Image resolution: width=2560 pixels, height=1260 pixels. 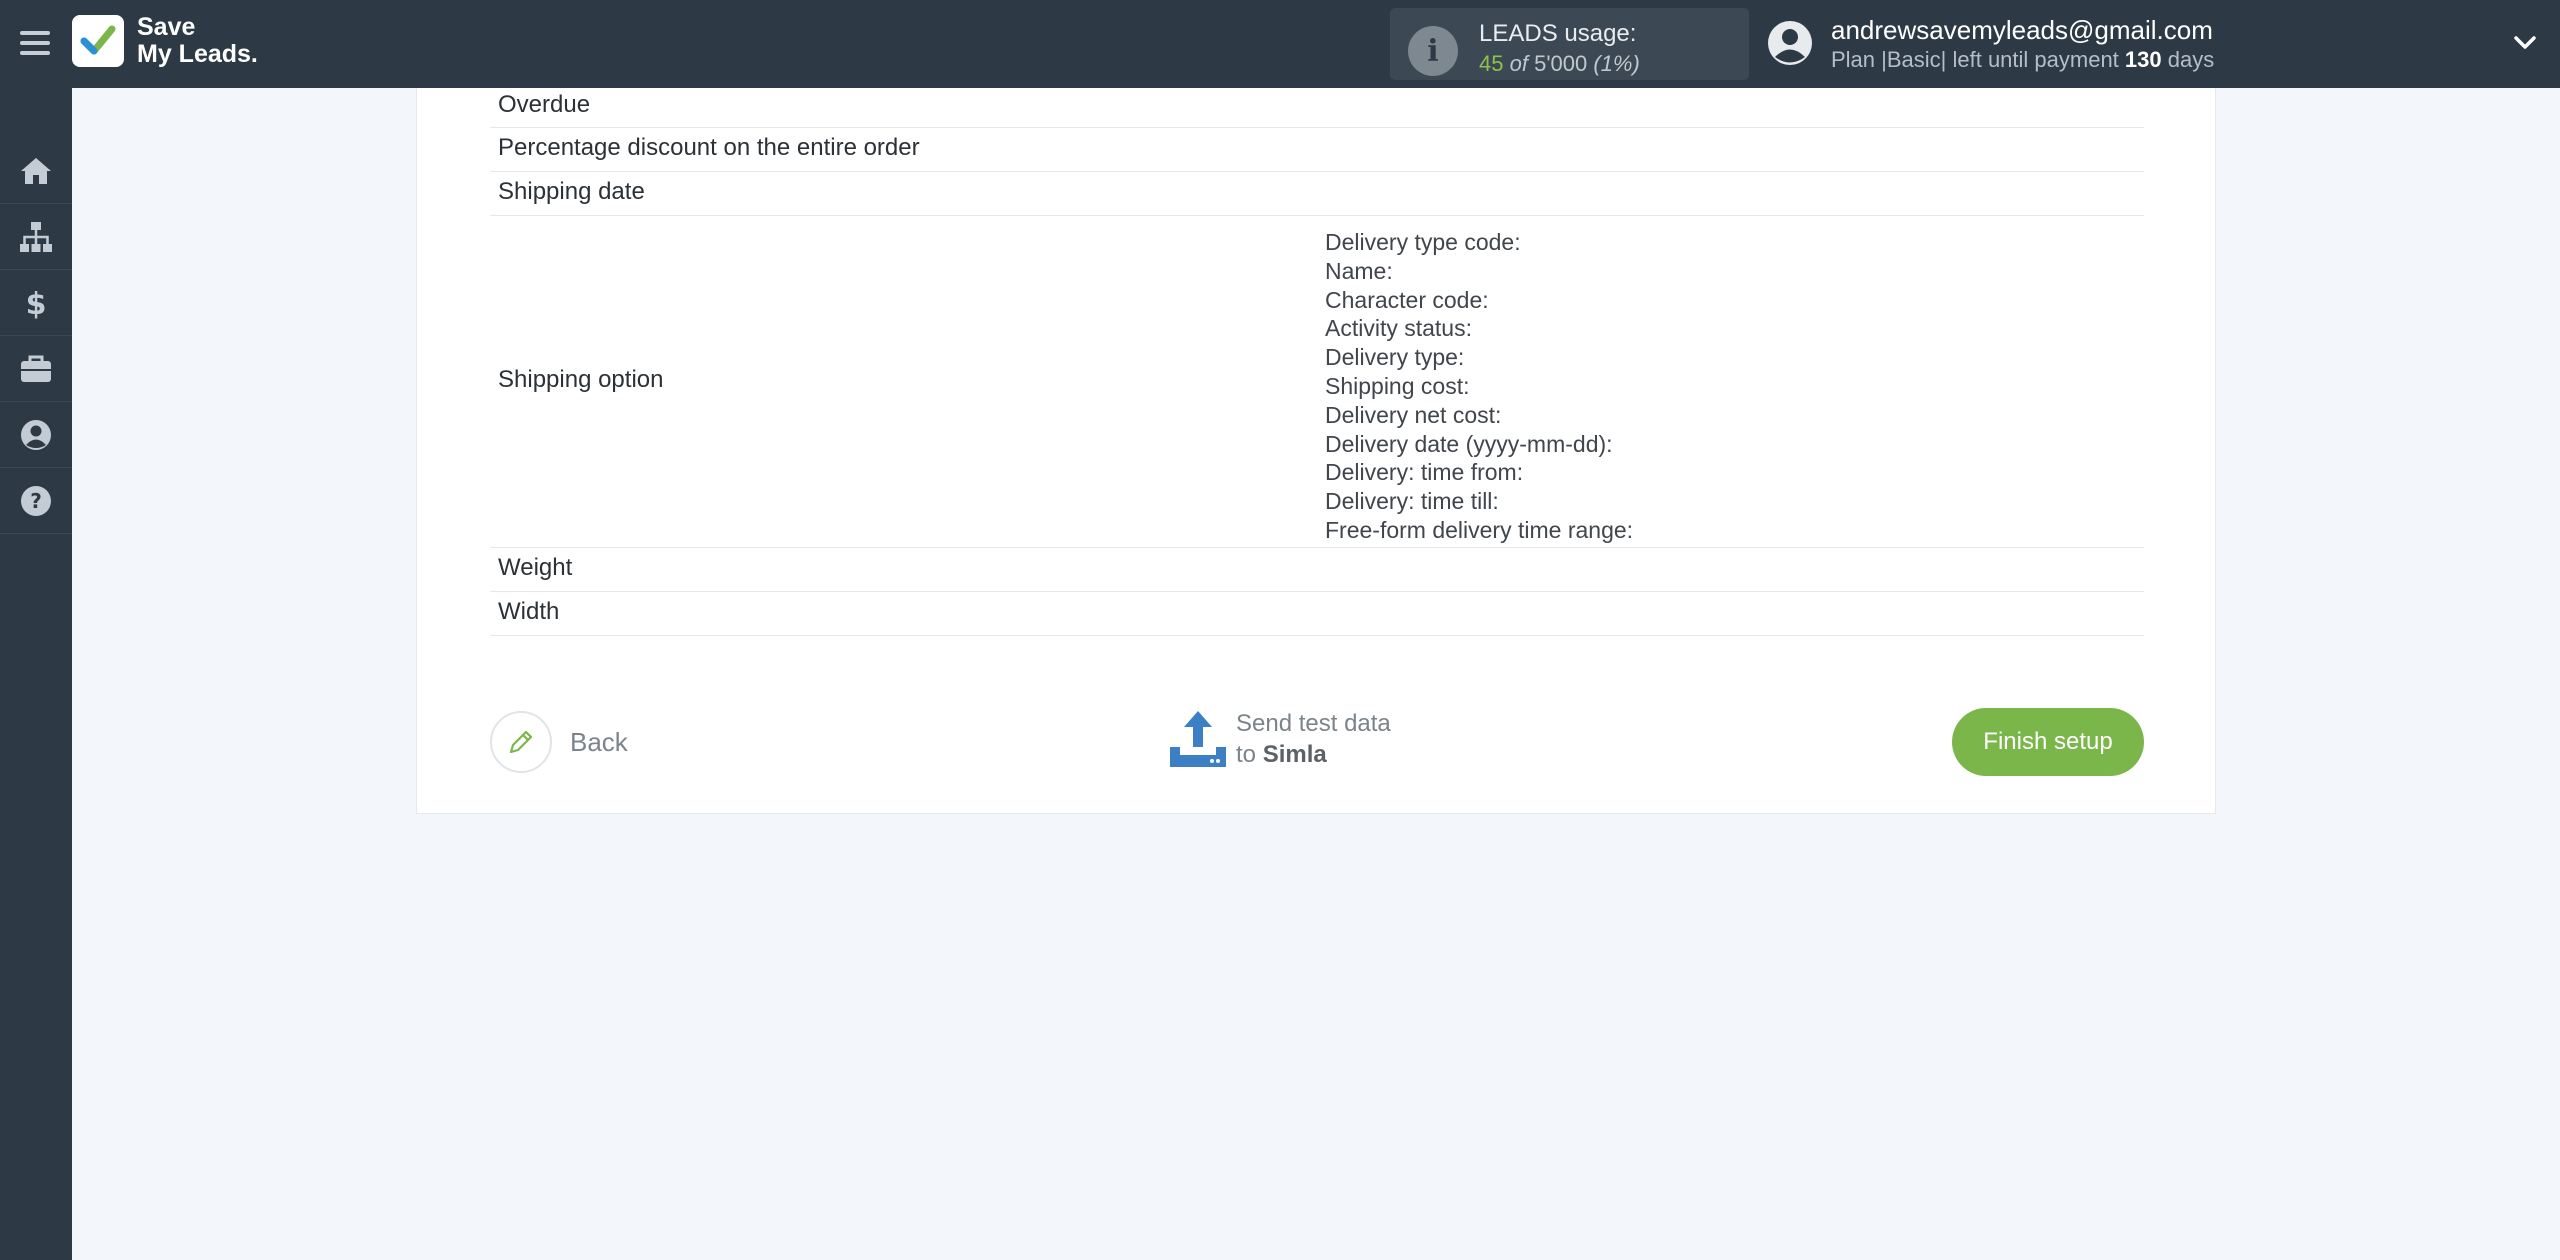 What do you see at coordinates (1424, 472) in the screenshot?
I see `subfield-item: Delivery: time from:` at bounding box center [1424, 472].